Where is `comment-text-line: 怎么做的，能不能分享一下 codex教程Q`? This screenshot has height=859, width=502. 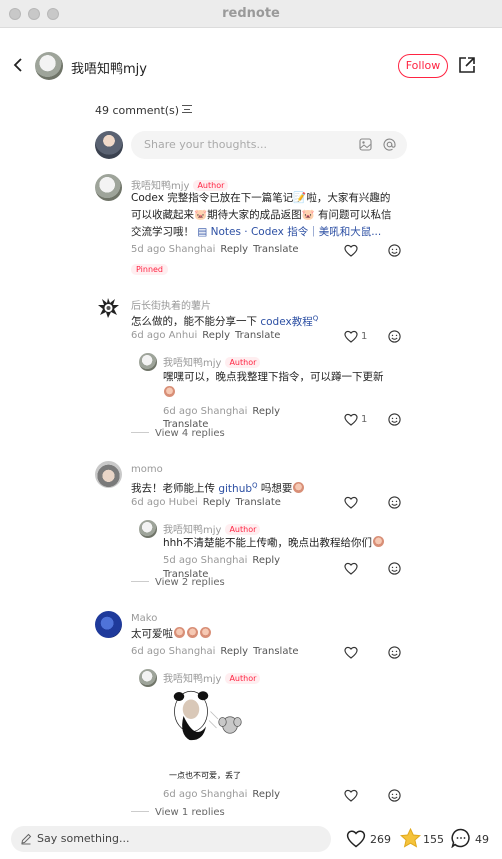
comment-text-line: 怎么做的，能不能分享一下 codex教程Q is located at coordinates (224, 320).